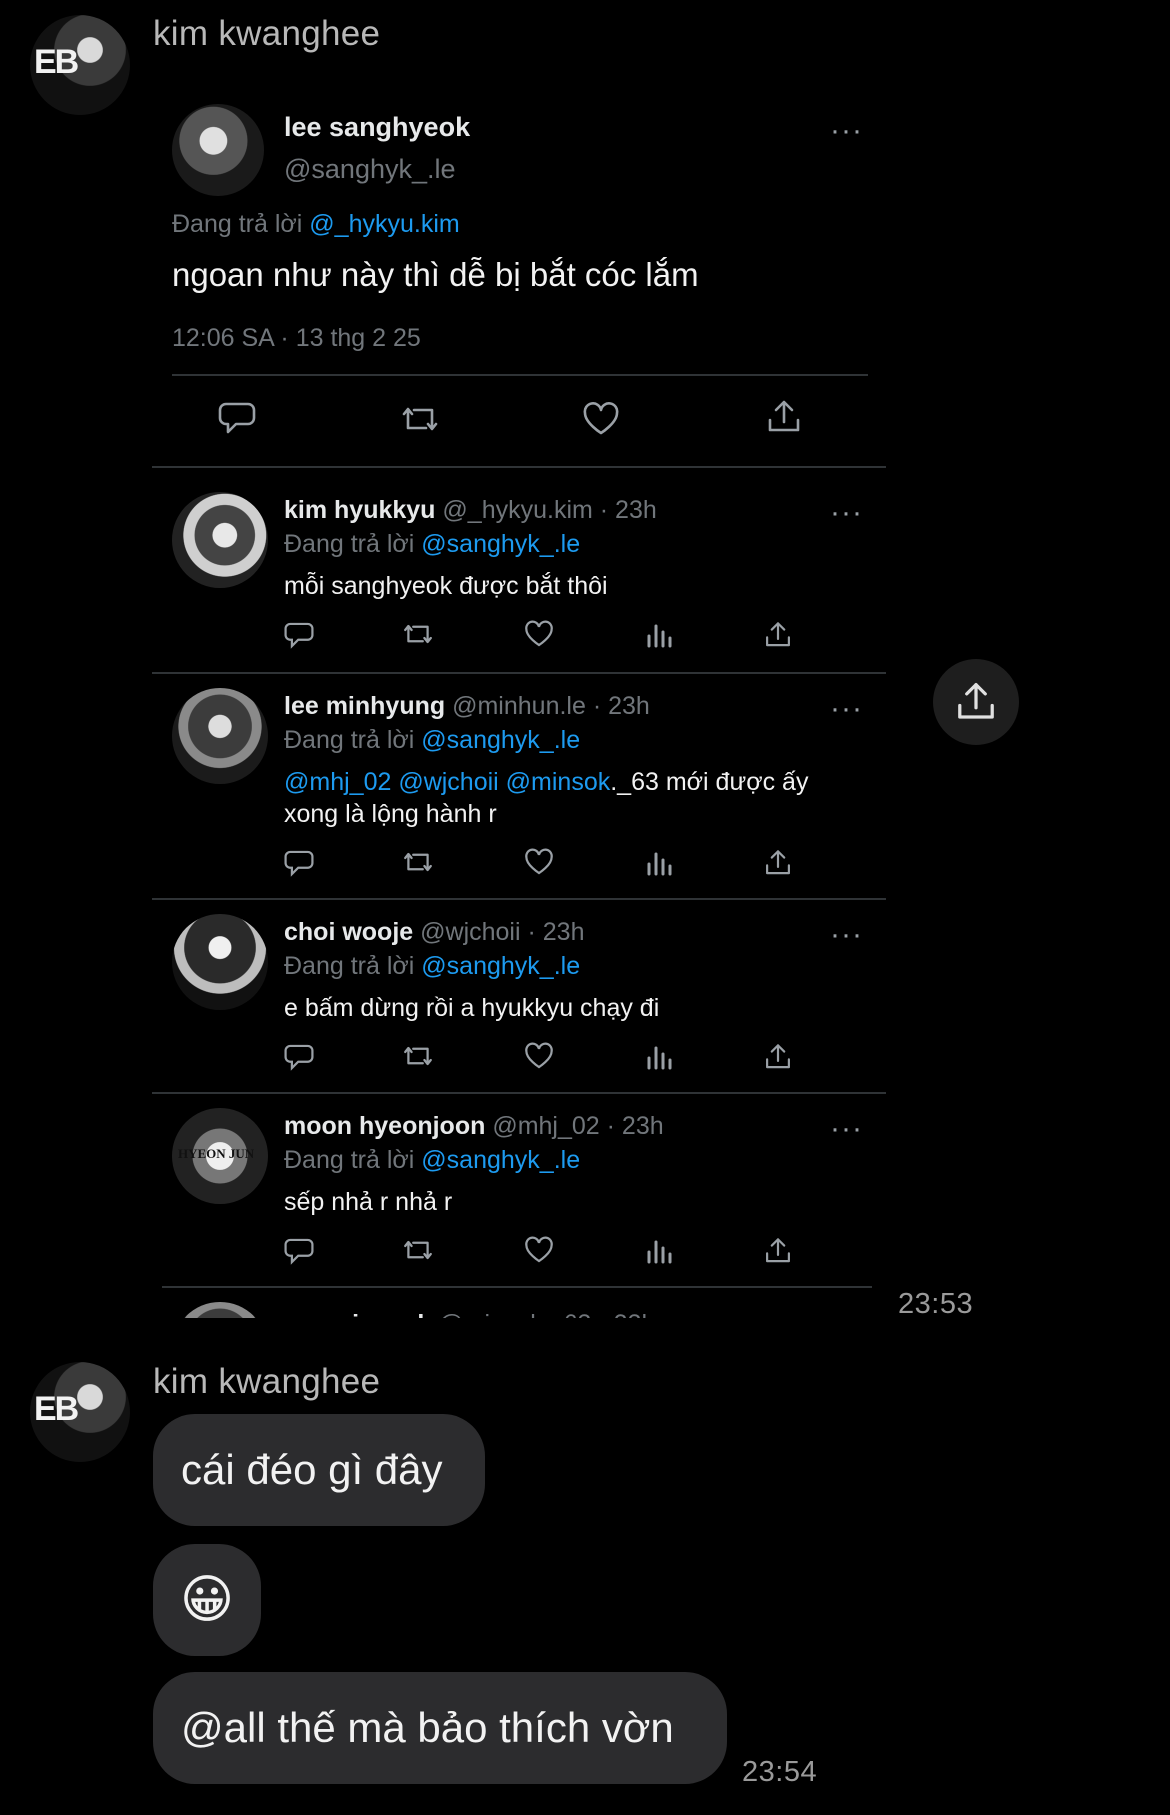 This screenshot has height=1815, width=1170. I want to click on reply-header: moon hyeonjoon @mhj_02 · 23h, so click(474, 1126).